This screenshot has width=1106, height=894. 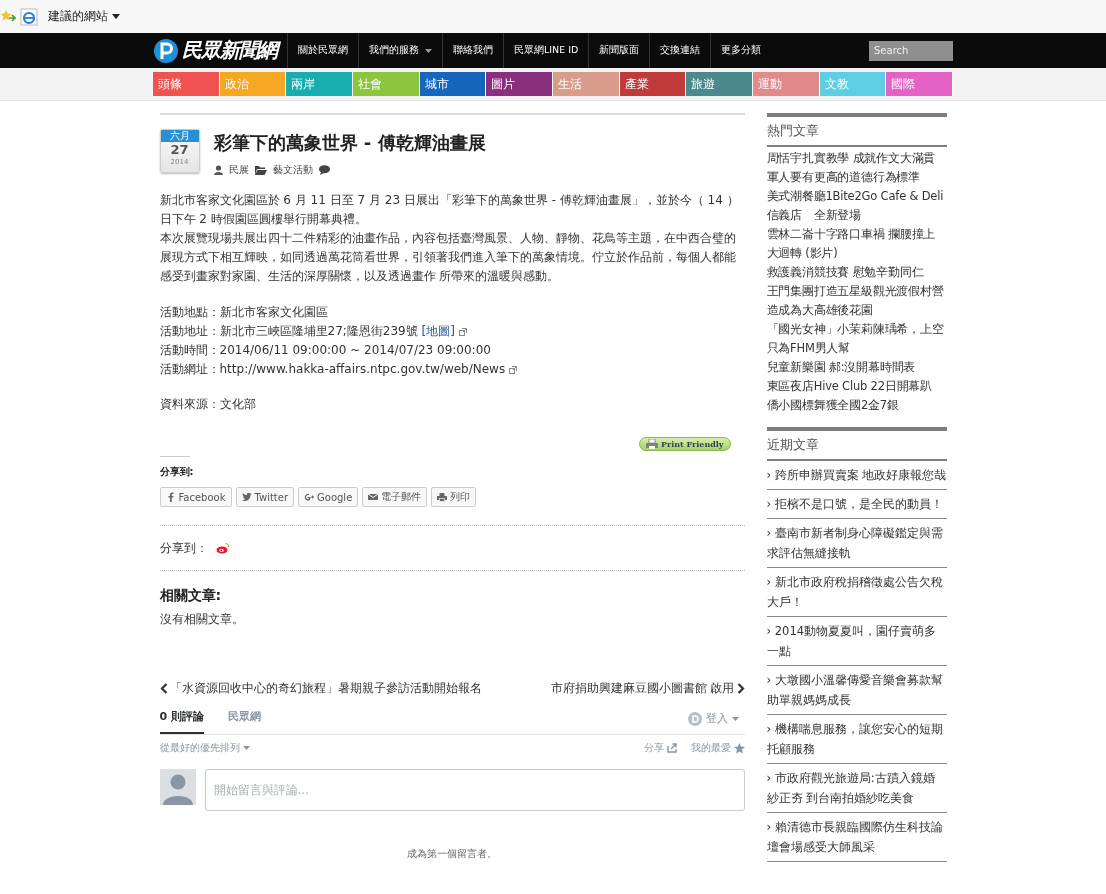 What do you see at coordinates (179, 150) in the screenshot?
I see `date-day: 27` at bounding box center [179, 150].